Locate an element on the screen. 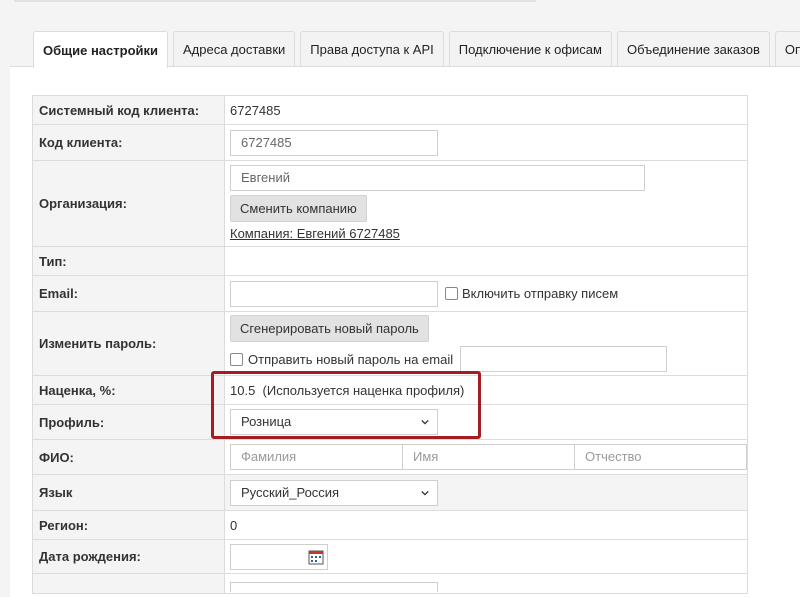  send-password-email-input is located at coordinates (564, 359).